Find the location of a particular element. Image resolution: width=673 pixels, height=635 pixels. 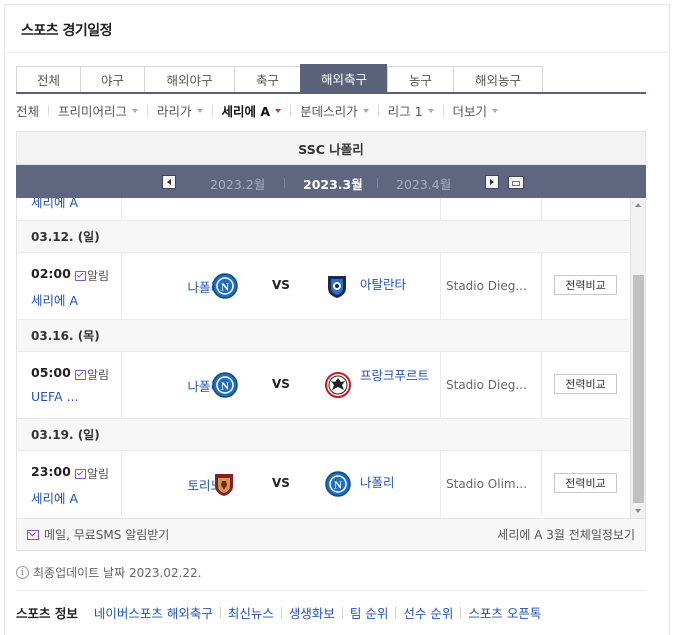

league-premier-label: 프리미어리그 is located at coordinates (93, 111).